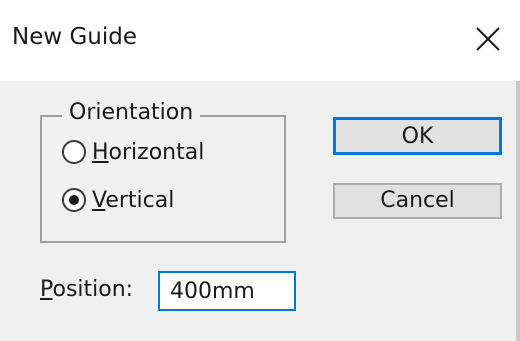 Image resolution: width=520 pixels, height=341 pixels. I want to click on close-icon, so click(488, 39).